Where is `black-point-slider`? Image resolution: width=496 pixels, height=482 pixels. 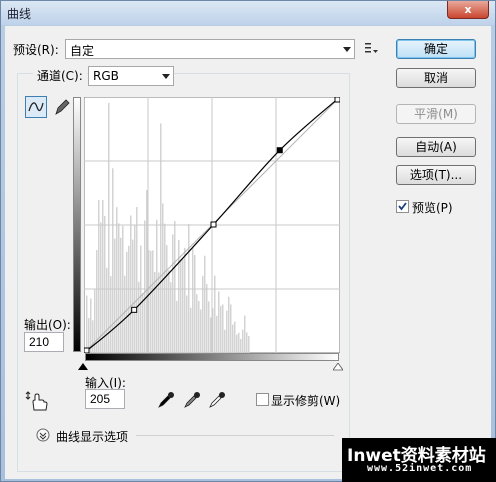 black-point-slider is located at coordinates (83, 367).